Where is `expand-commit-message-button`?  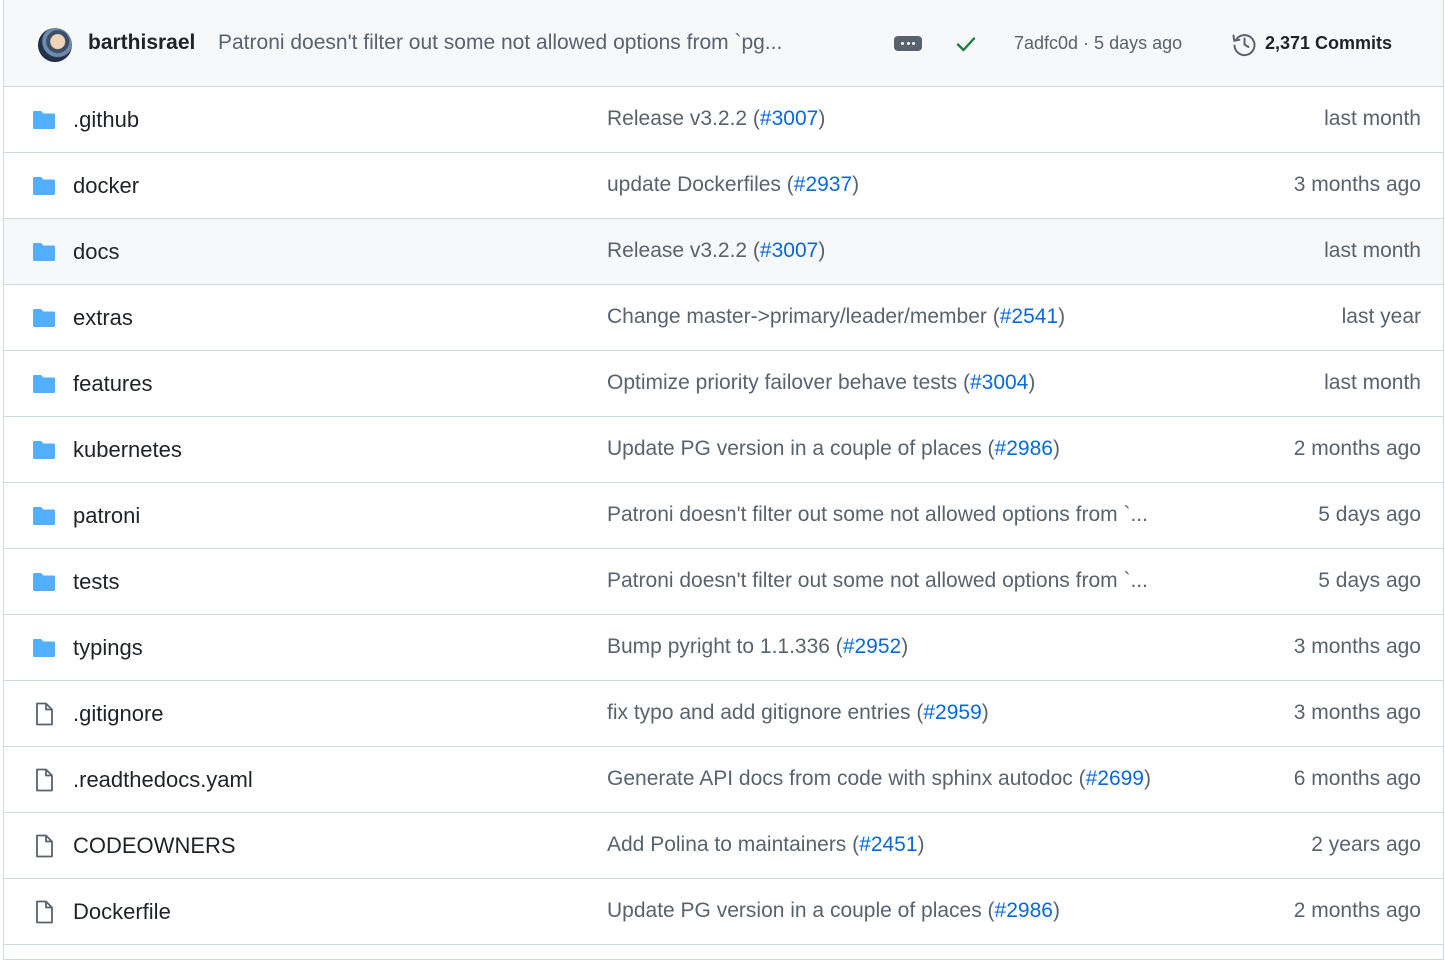 expand-commit-message-button is located at coordinates (908, 43).